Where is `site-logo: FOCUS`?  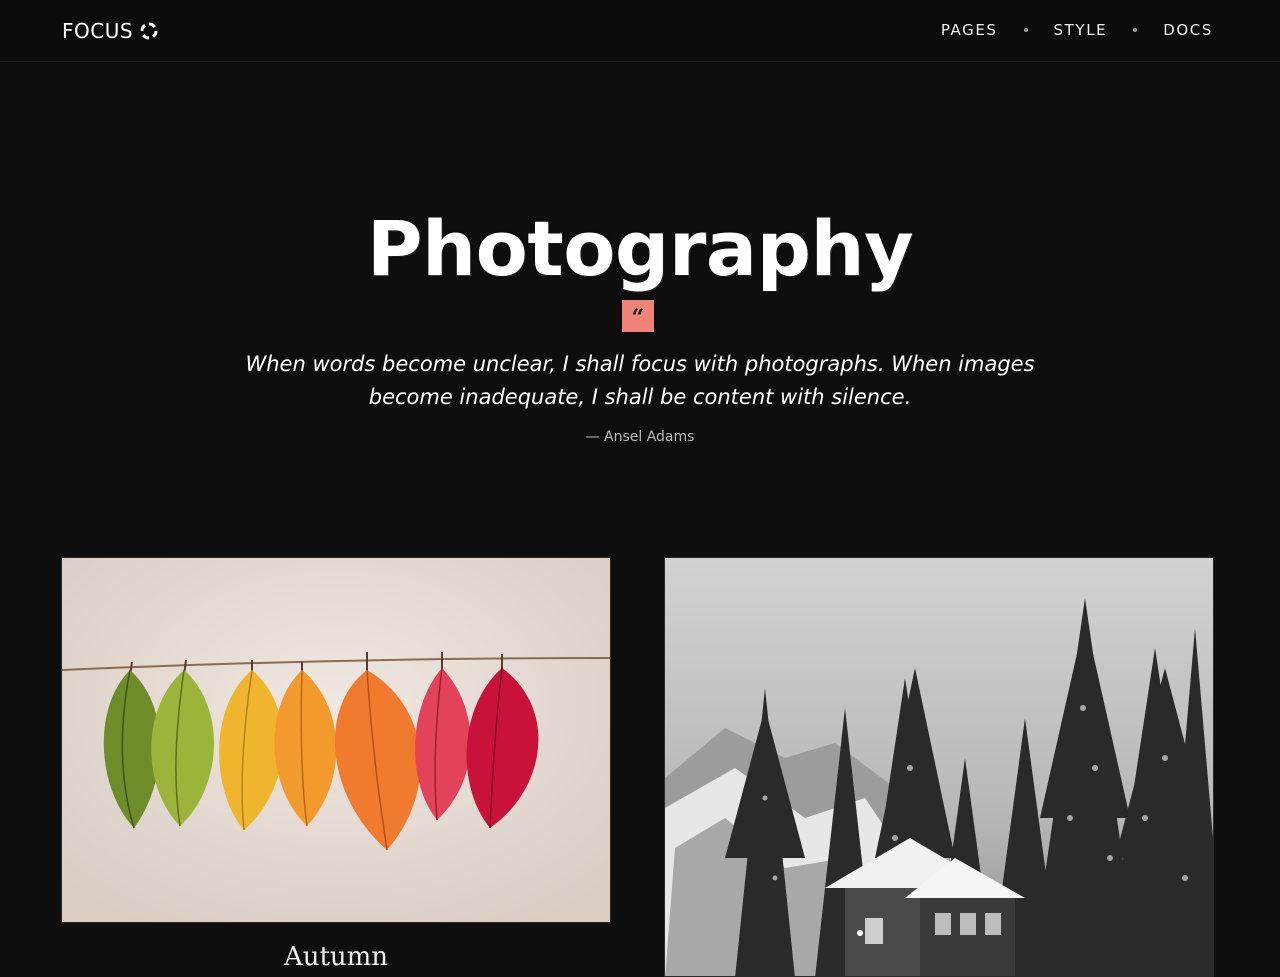
site-logo: FOCUS is located at coordinates (110, 31).